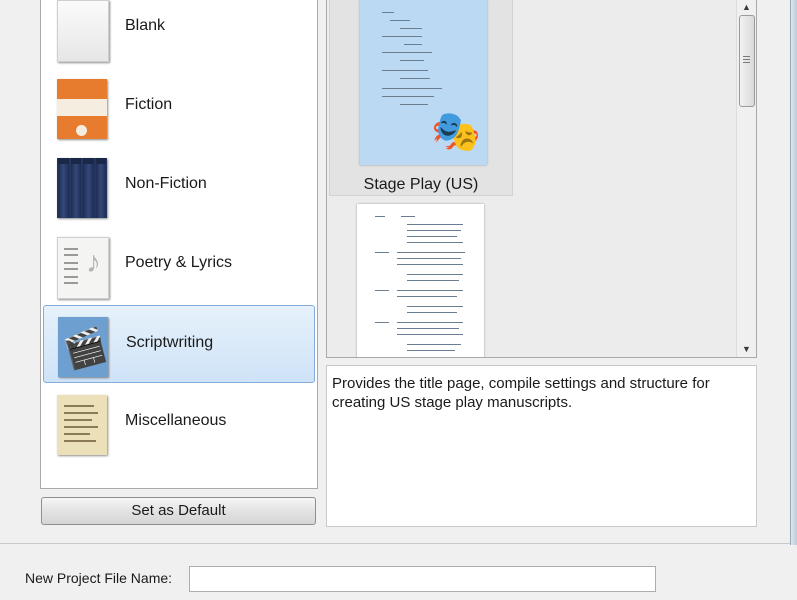 The width and height of the screenshot is (797, 600). Describe the element at coordinates (83, 268) in the screenshot. I see `poetry-note-icon: ♪` at that location.